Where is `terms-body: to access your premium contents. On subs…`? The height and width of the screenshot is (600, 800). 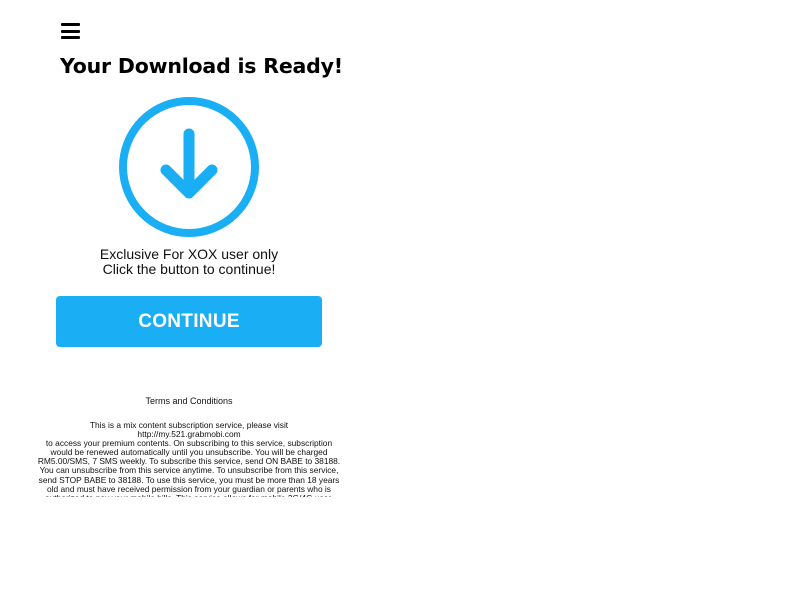 terms-body: to access your premium contents. On subs… is located at coordinates (189, 467).